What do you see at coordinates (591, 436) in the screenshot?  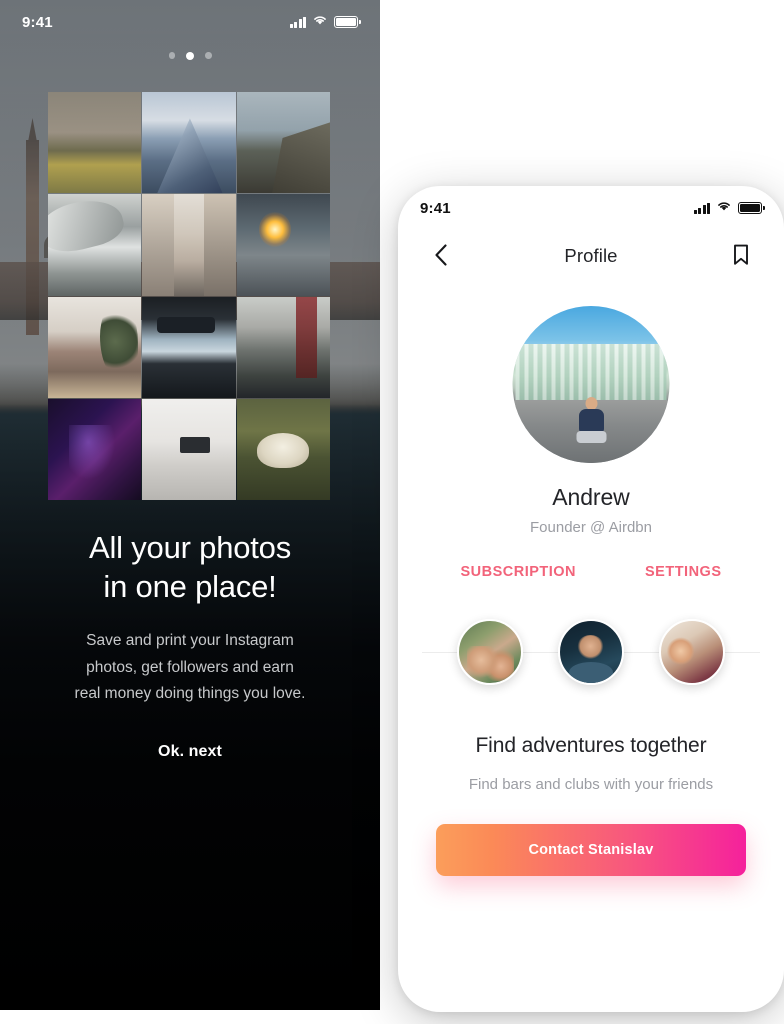 I see `person-legs` at bounding box center [591, 436].